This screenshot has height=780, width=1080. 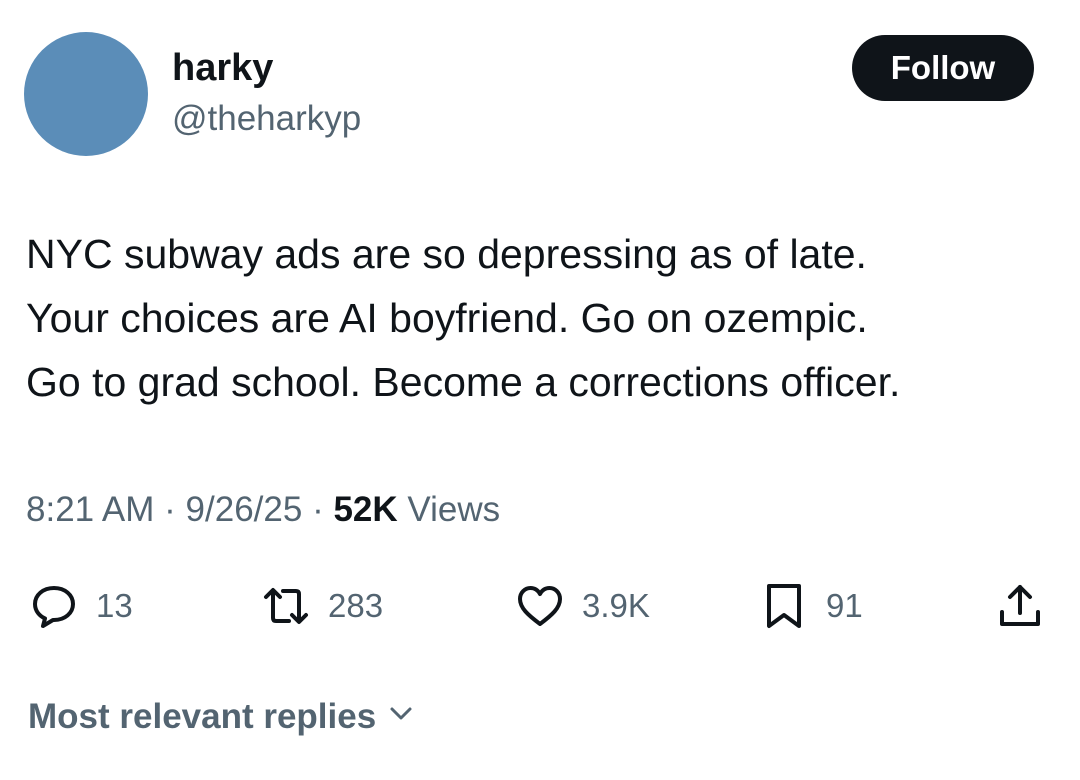 I want to click on bookmark-button: 91, so click(x=811, y=606).